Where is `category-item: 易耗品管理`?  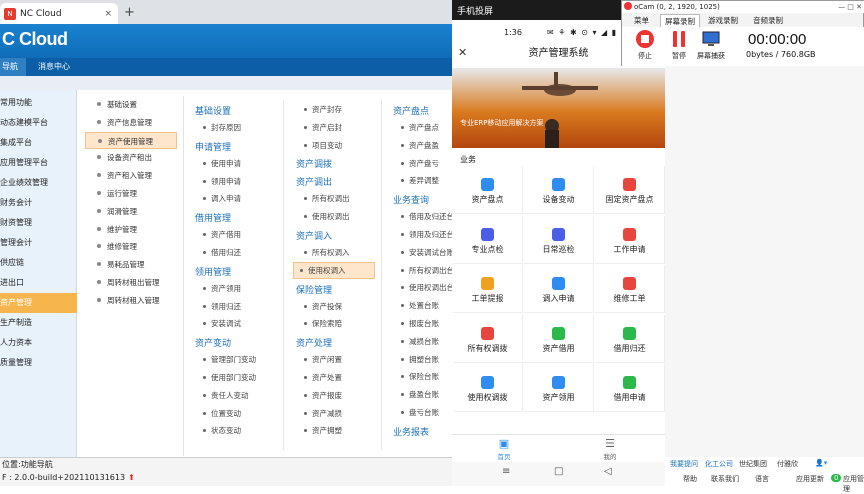
category-item: 易耗品管理 is located at coordinates (131, 264).